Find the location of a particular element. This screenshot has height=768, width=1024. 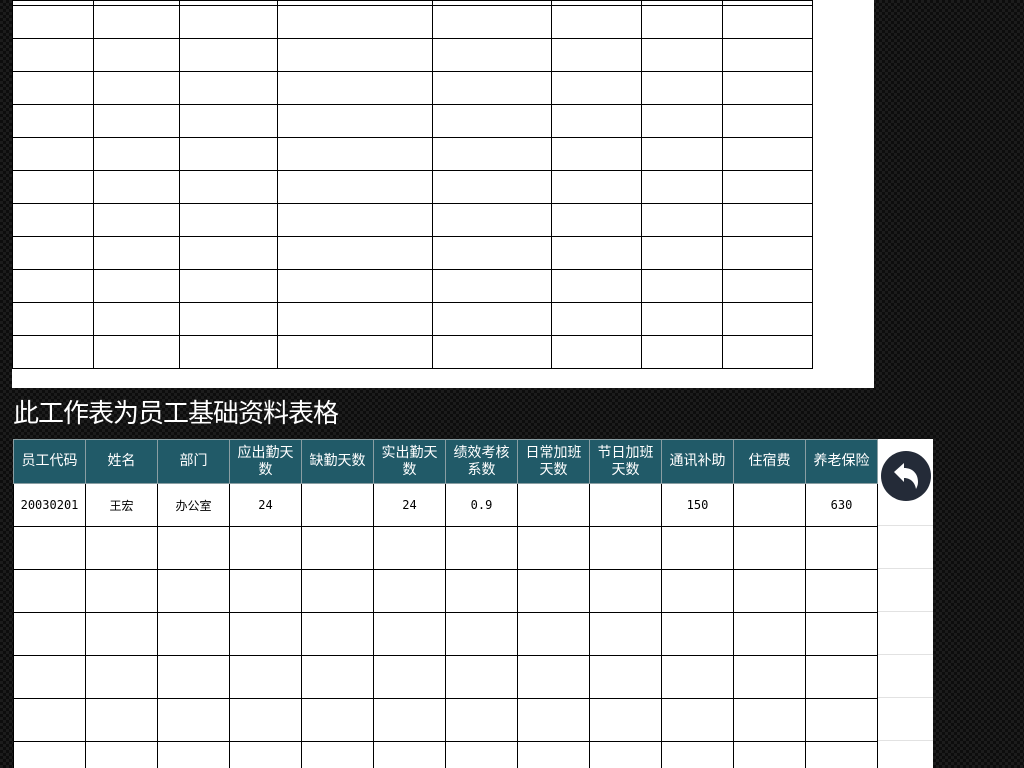

column-header-accommodation-fee: 住宿费 is located at coordinates (769, 461).